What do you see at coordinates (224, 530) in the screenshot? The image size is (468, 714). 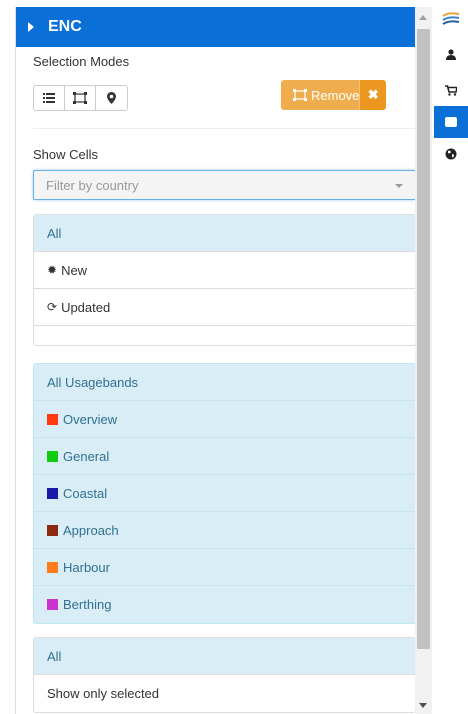 I see `usageband-approach: Approach` at bounding box center [224, 530].